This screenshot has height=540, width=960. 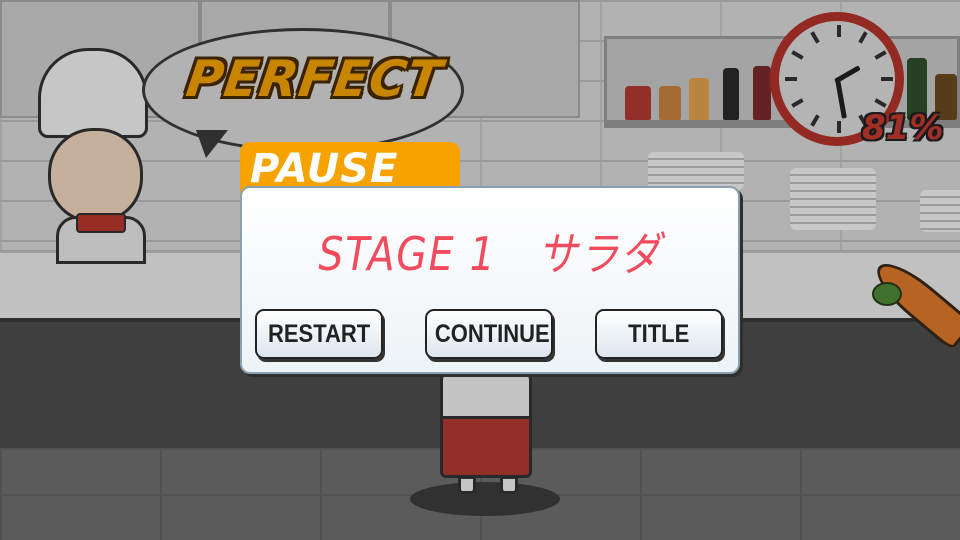 I want to click on restart-button: RESTART, so click(x=319, y=334).